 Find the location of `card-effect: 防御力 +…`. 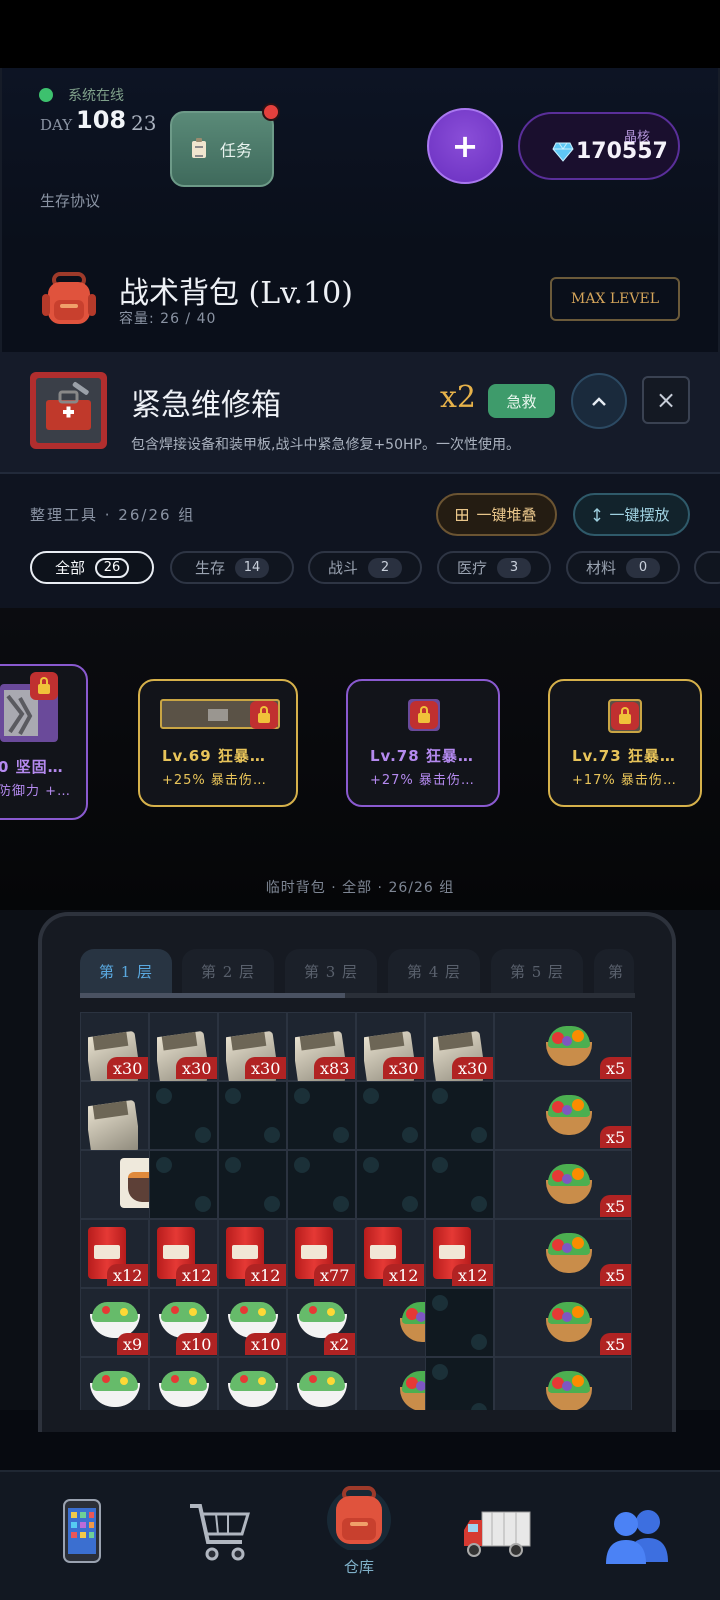

card-effect: 防御力 +… is located at coordinates (36, 791).